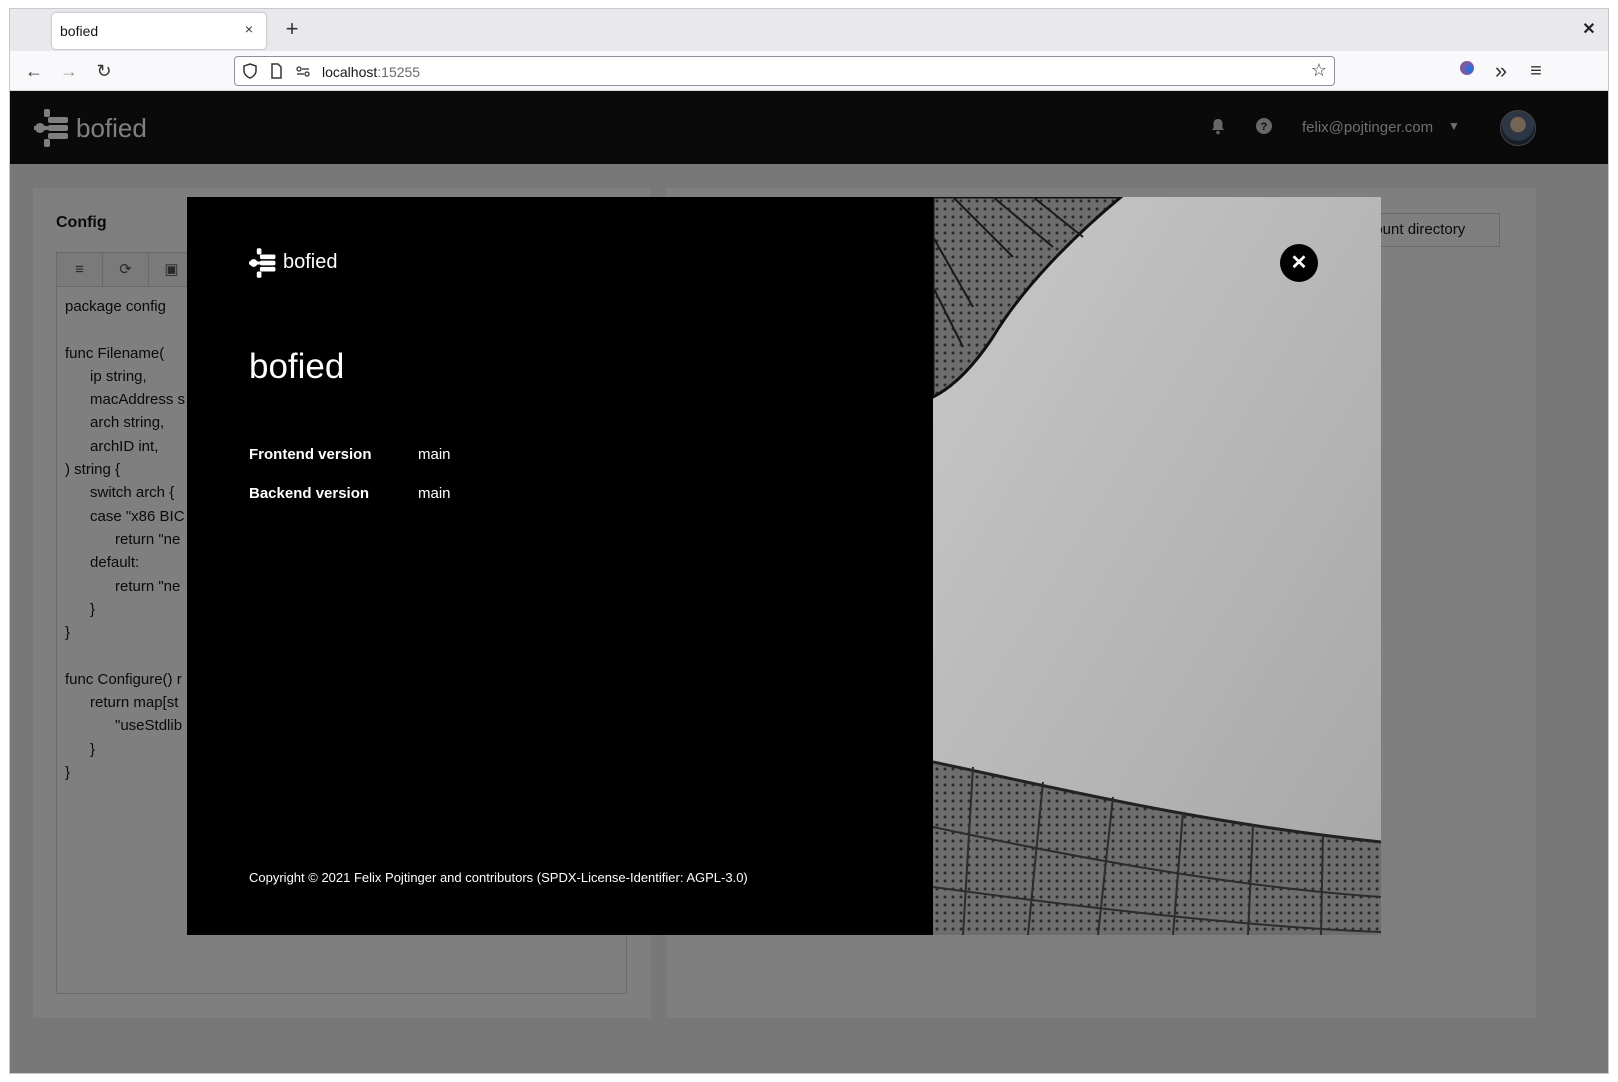 This screenshot has width=1618, height=1082. Describe the element at coordinates (276, 71) in the screenshot. I see `page-icon` at that location.